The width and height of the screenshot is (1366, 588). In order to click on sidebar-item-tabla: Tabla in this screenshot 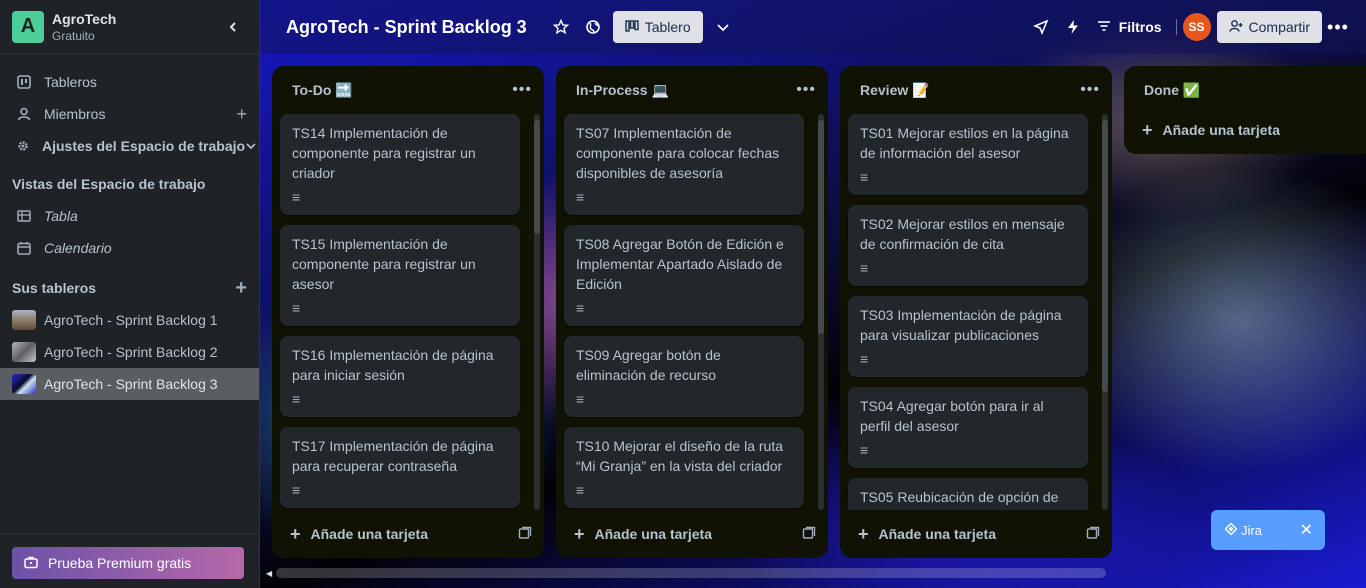, I will do `click(129, 216)`.